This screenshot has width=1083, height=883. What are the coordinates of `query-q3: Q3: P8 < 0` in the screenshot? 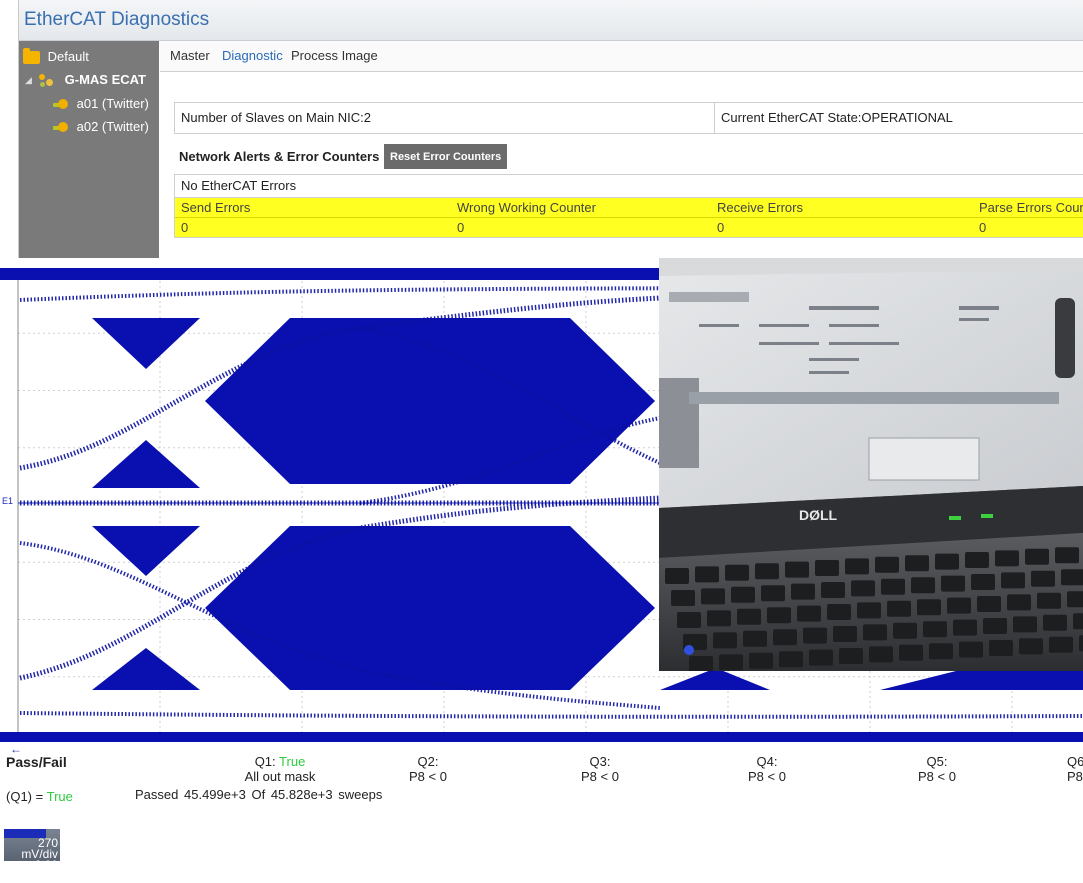 It's located at (600, 769).